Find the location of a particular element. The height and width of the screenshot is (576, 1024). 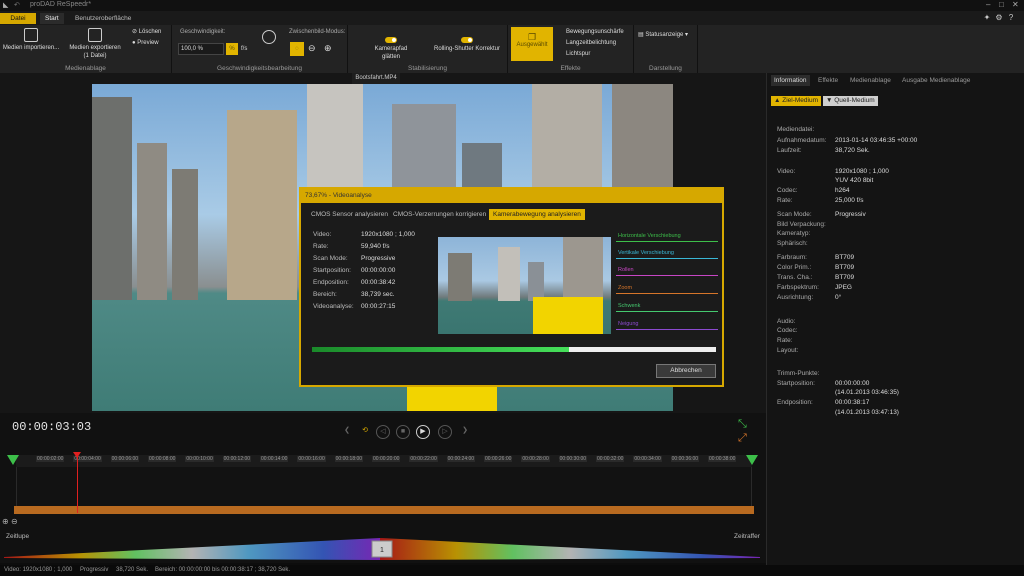

next-icon: ❯ is located at coordinates (465, 432).